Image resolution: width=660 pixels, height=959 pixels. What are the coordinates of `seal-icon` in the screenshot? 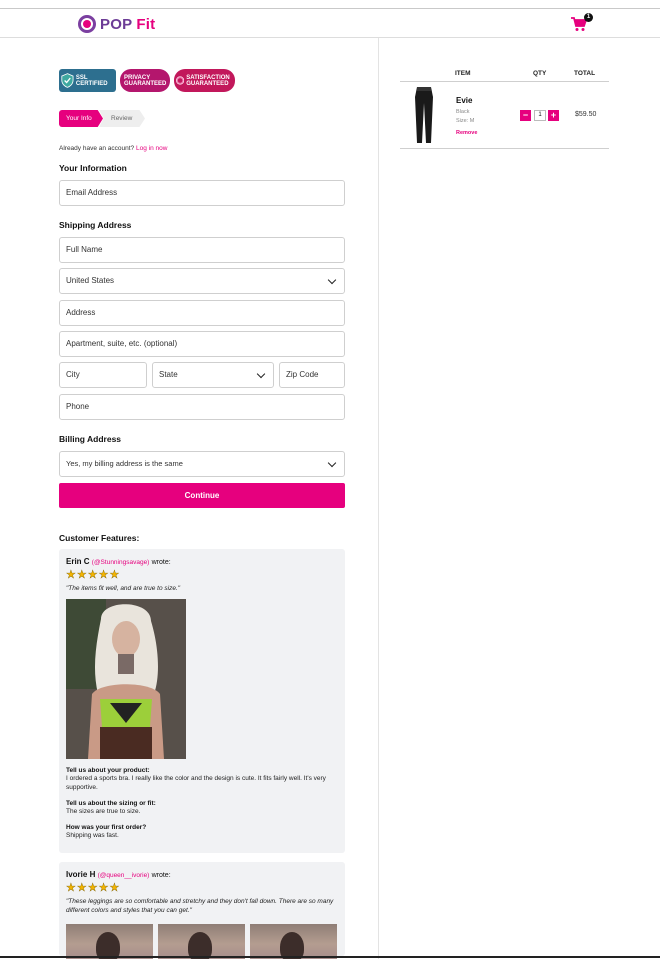 It's located at (180, 80).